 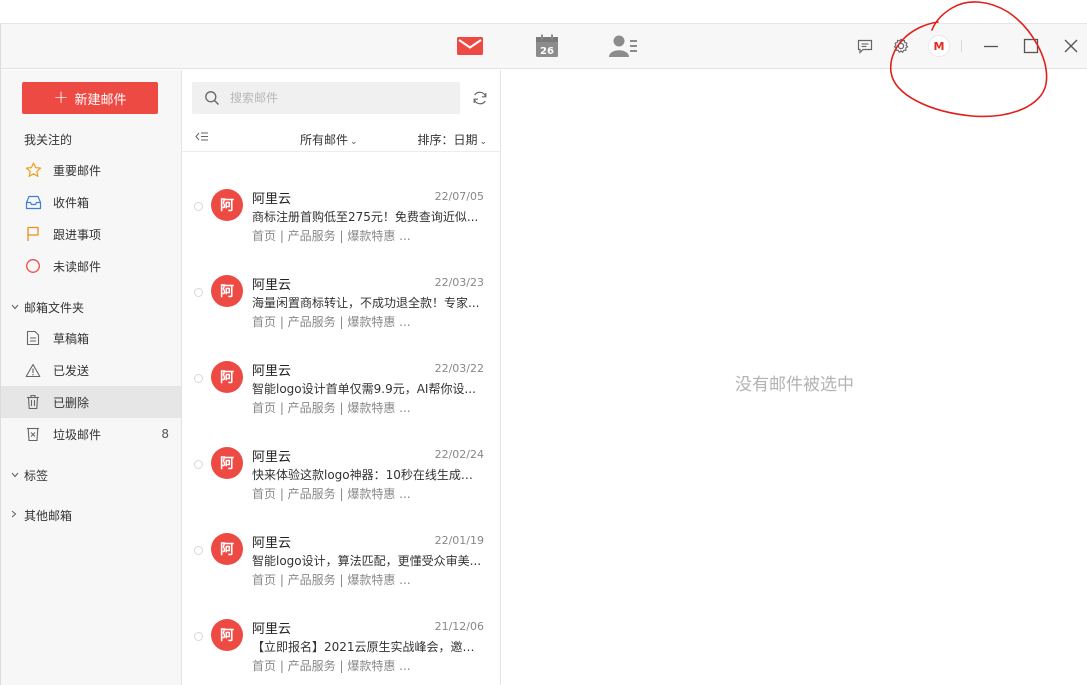 I want to click on junk-count-badge: 8, so click(x=165, y=434).